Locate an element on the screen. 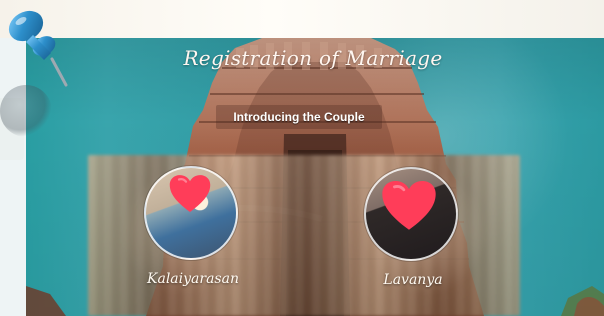  introducing-couple-heading: Introducing the Couple is located at coordinates (299, 117).